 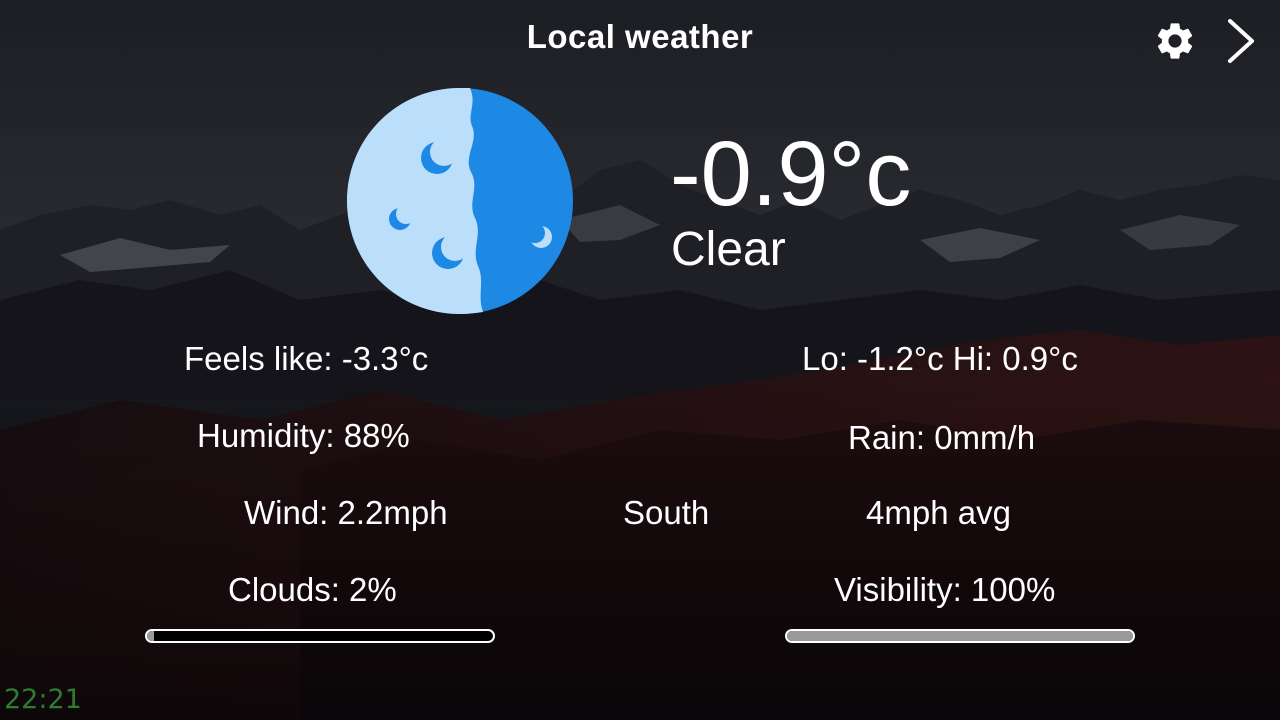 What do you see at coordinates (728, 249) in the screenshot?
I see `weather-condition: Clear` at bounding box center [728, 249].